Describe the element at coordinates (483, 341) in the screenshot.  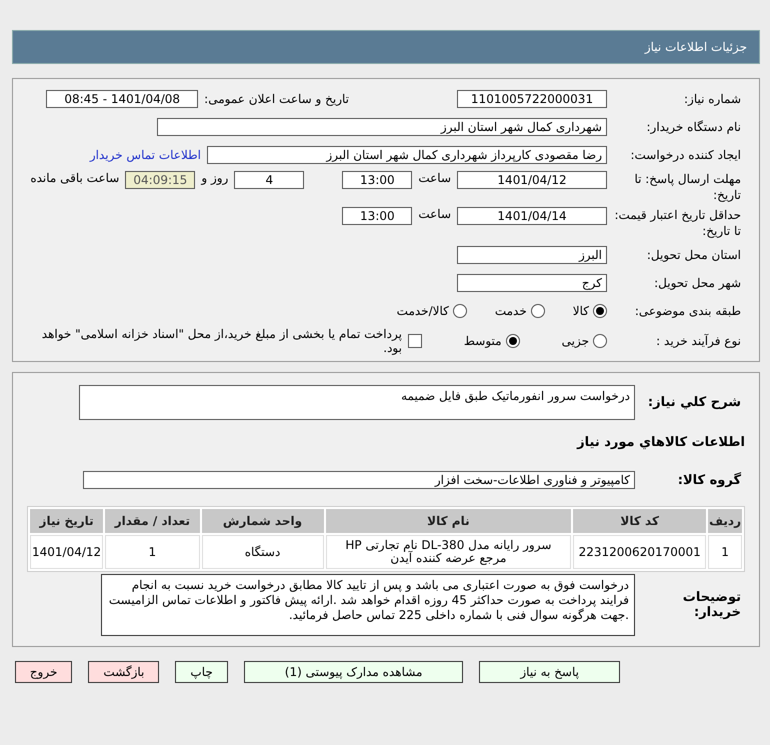
I see `radio-label: متوسط` at that location.